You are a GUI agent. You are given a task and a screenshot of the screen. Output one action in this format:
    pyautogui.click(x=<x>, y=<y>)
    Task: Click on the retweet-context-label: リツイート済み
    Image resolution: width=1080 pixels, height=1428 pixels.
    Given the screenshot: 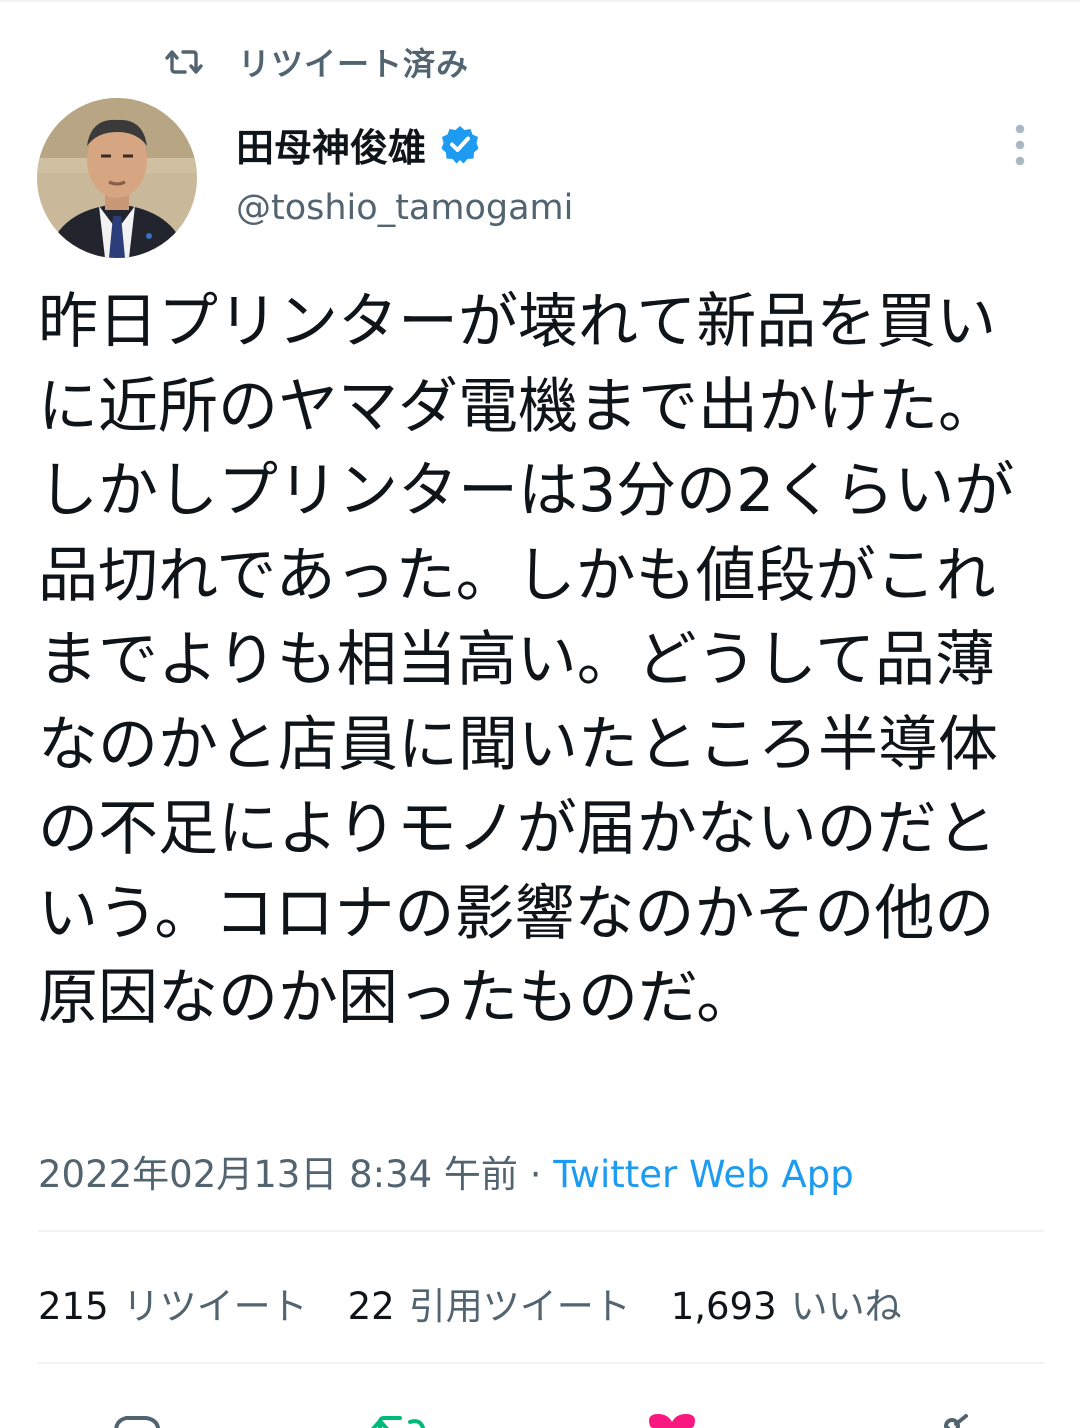 What is the action you would take?
    pyautogui.click(x=354, y=64)
    